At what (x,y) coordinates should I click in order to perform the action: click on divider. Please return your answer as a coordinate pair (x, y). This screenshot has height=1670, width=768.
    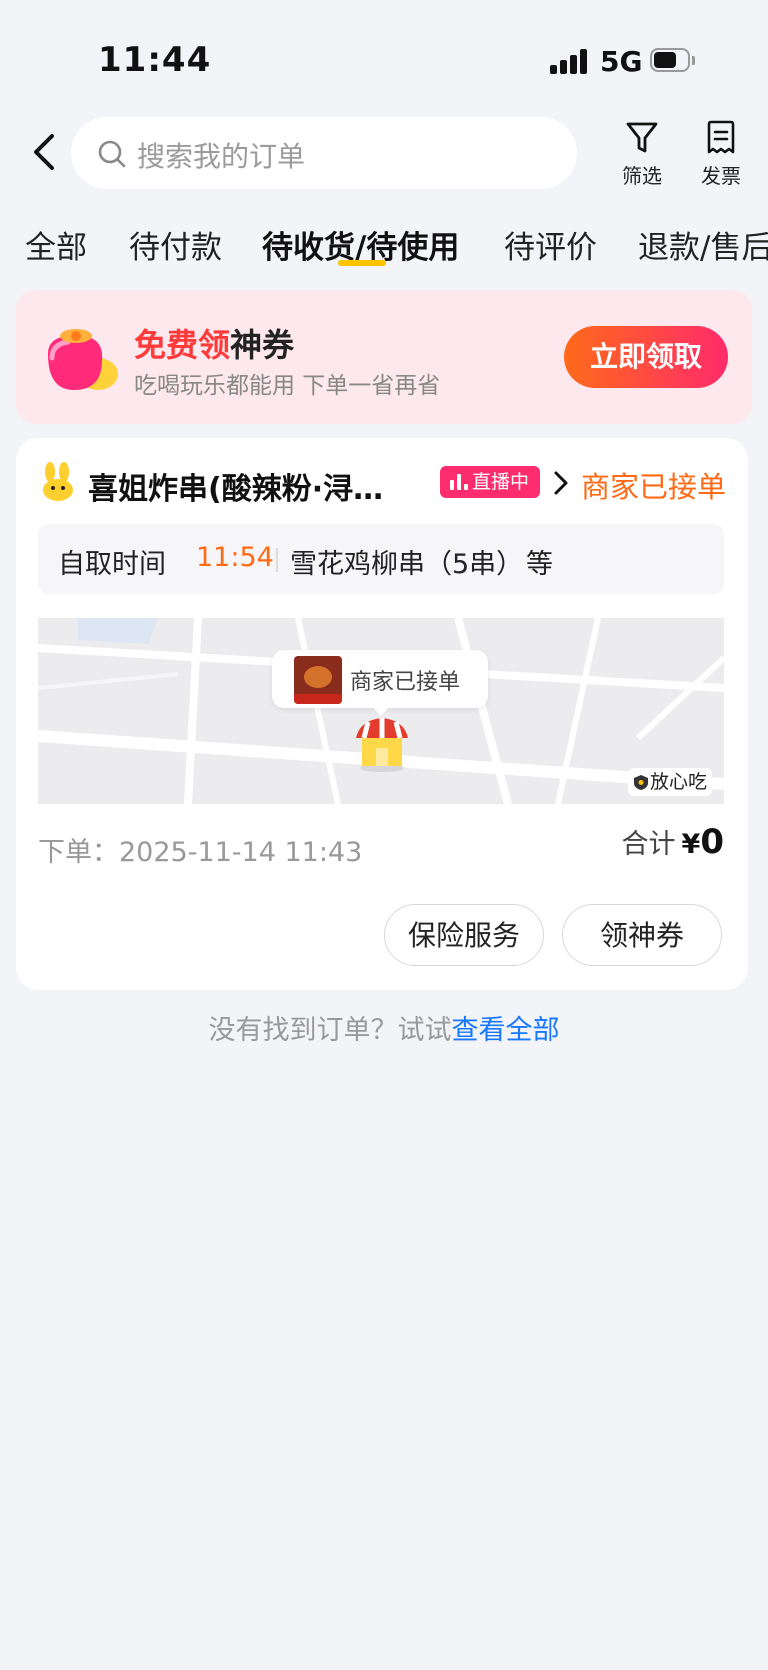
    Looking at the image, I should click on (277, 560).